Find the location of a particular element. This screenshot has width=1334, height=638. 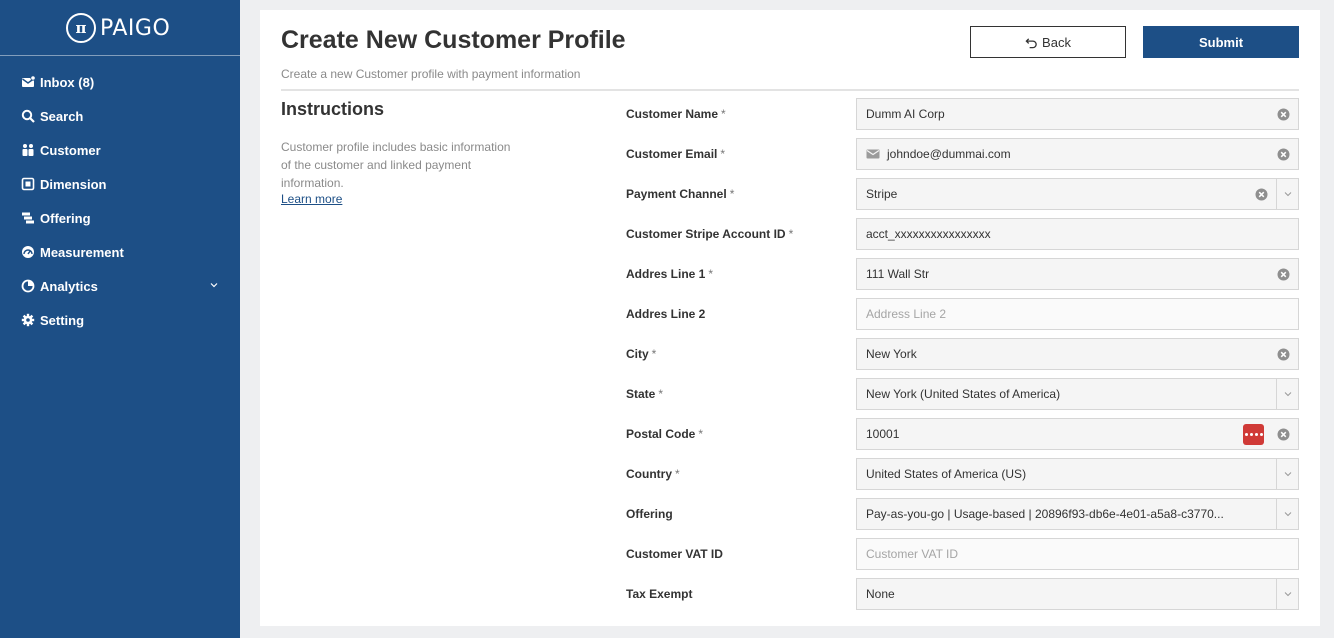

sidebar-item-label: Analytics is located at coordinates (69, 286).